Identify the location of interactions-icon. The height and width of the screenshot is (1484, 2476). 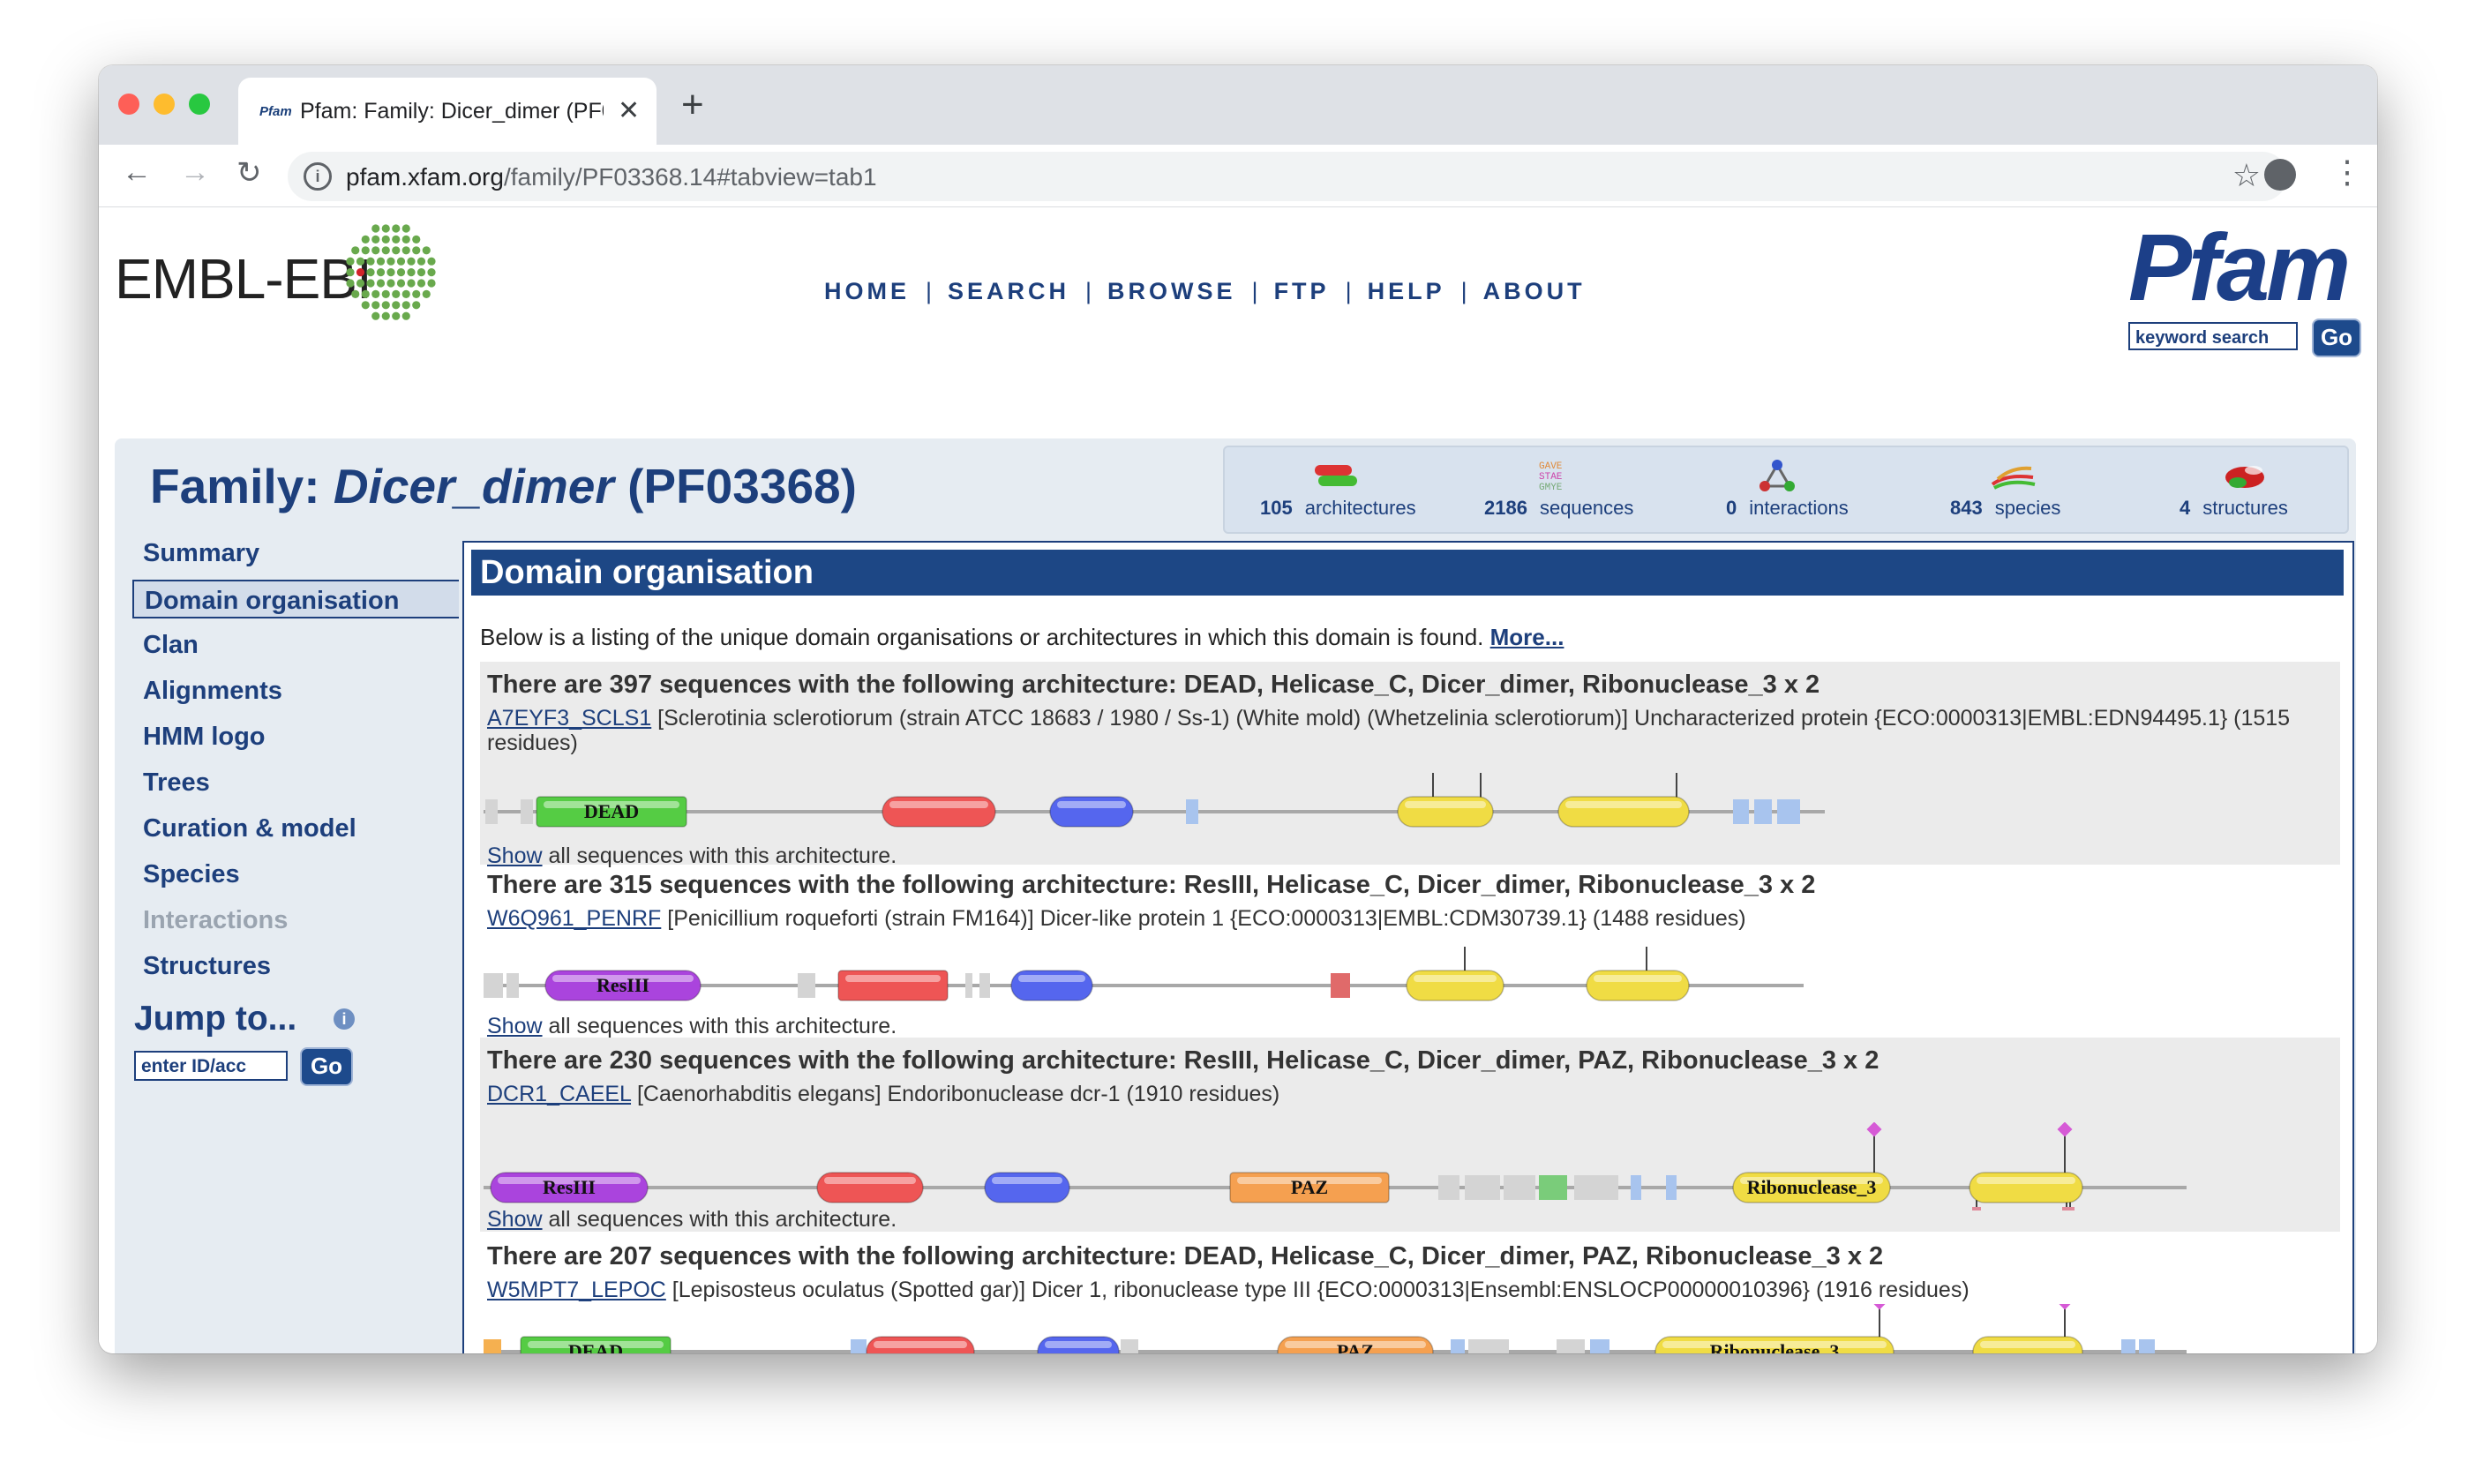
(1777, 475).